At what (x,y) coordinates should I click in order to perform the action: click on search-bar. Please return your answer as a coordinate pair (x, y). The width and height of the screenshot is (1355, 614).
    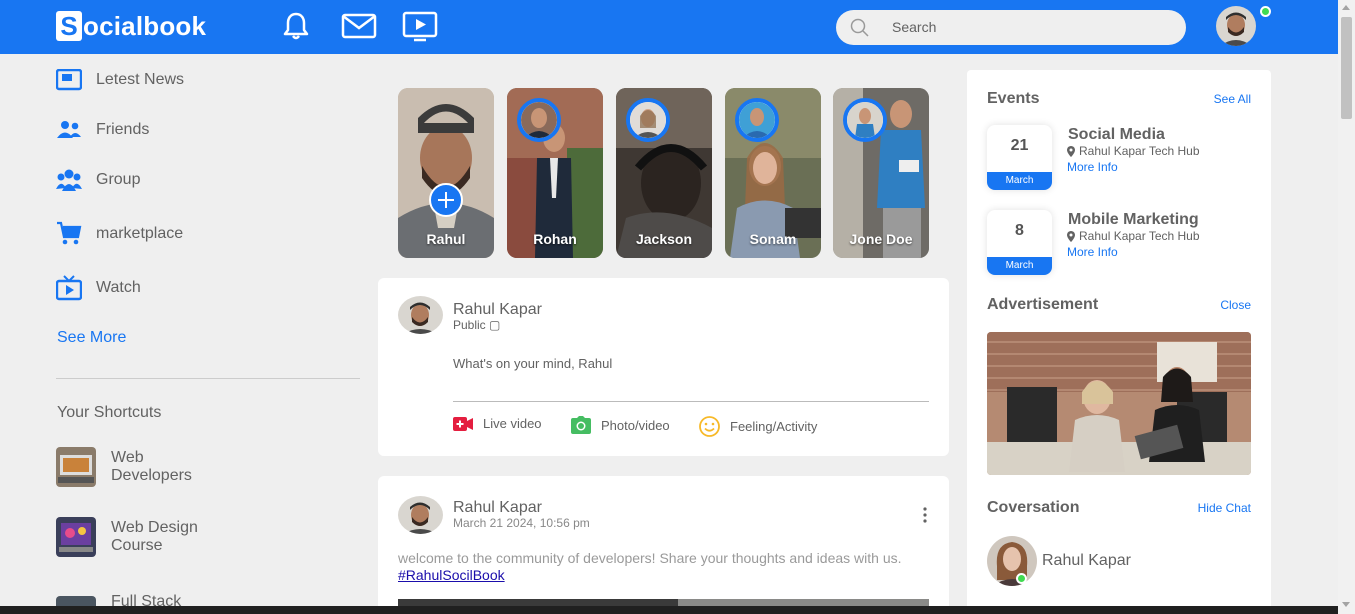
    Looking at the image, I should click on (1011, 27).